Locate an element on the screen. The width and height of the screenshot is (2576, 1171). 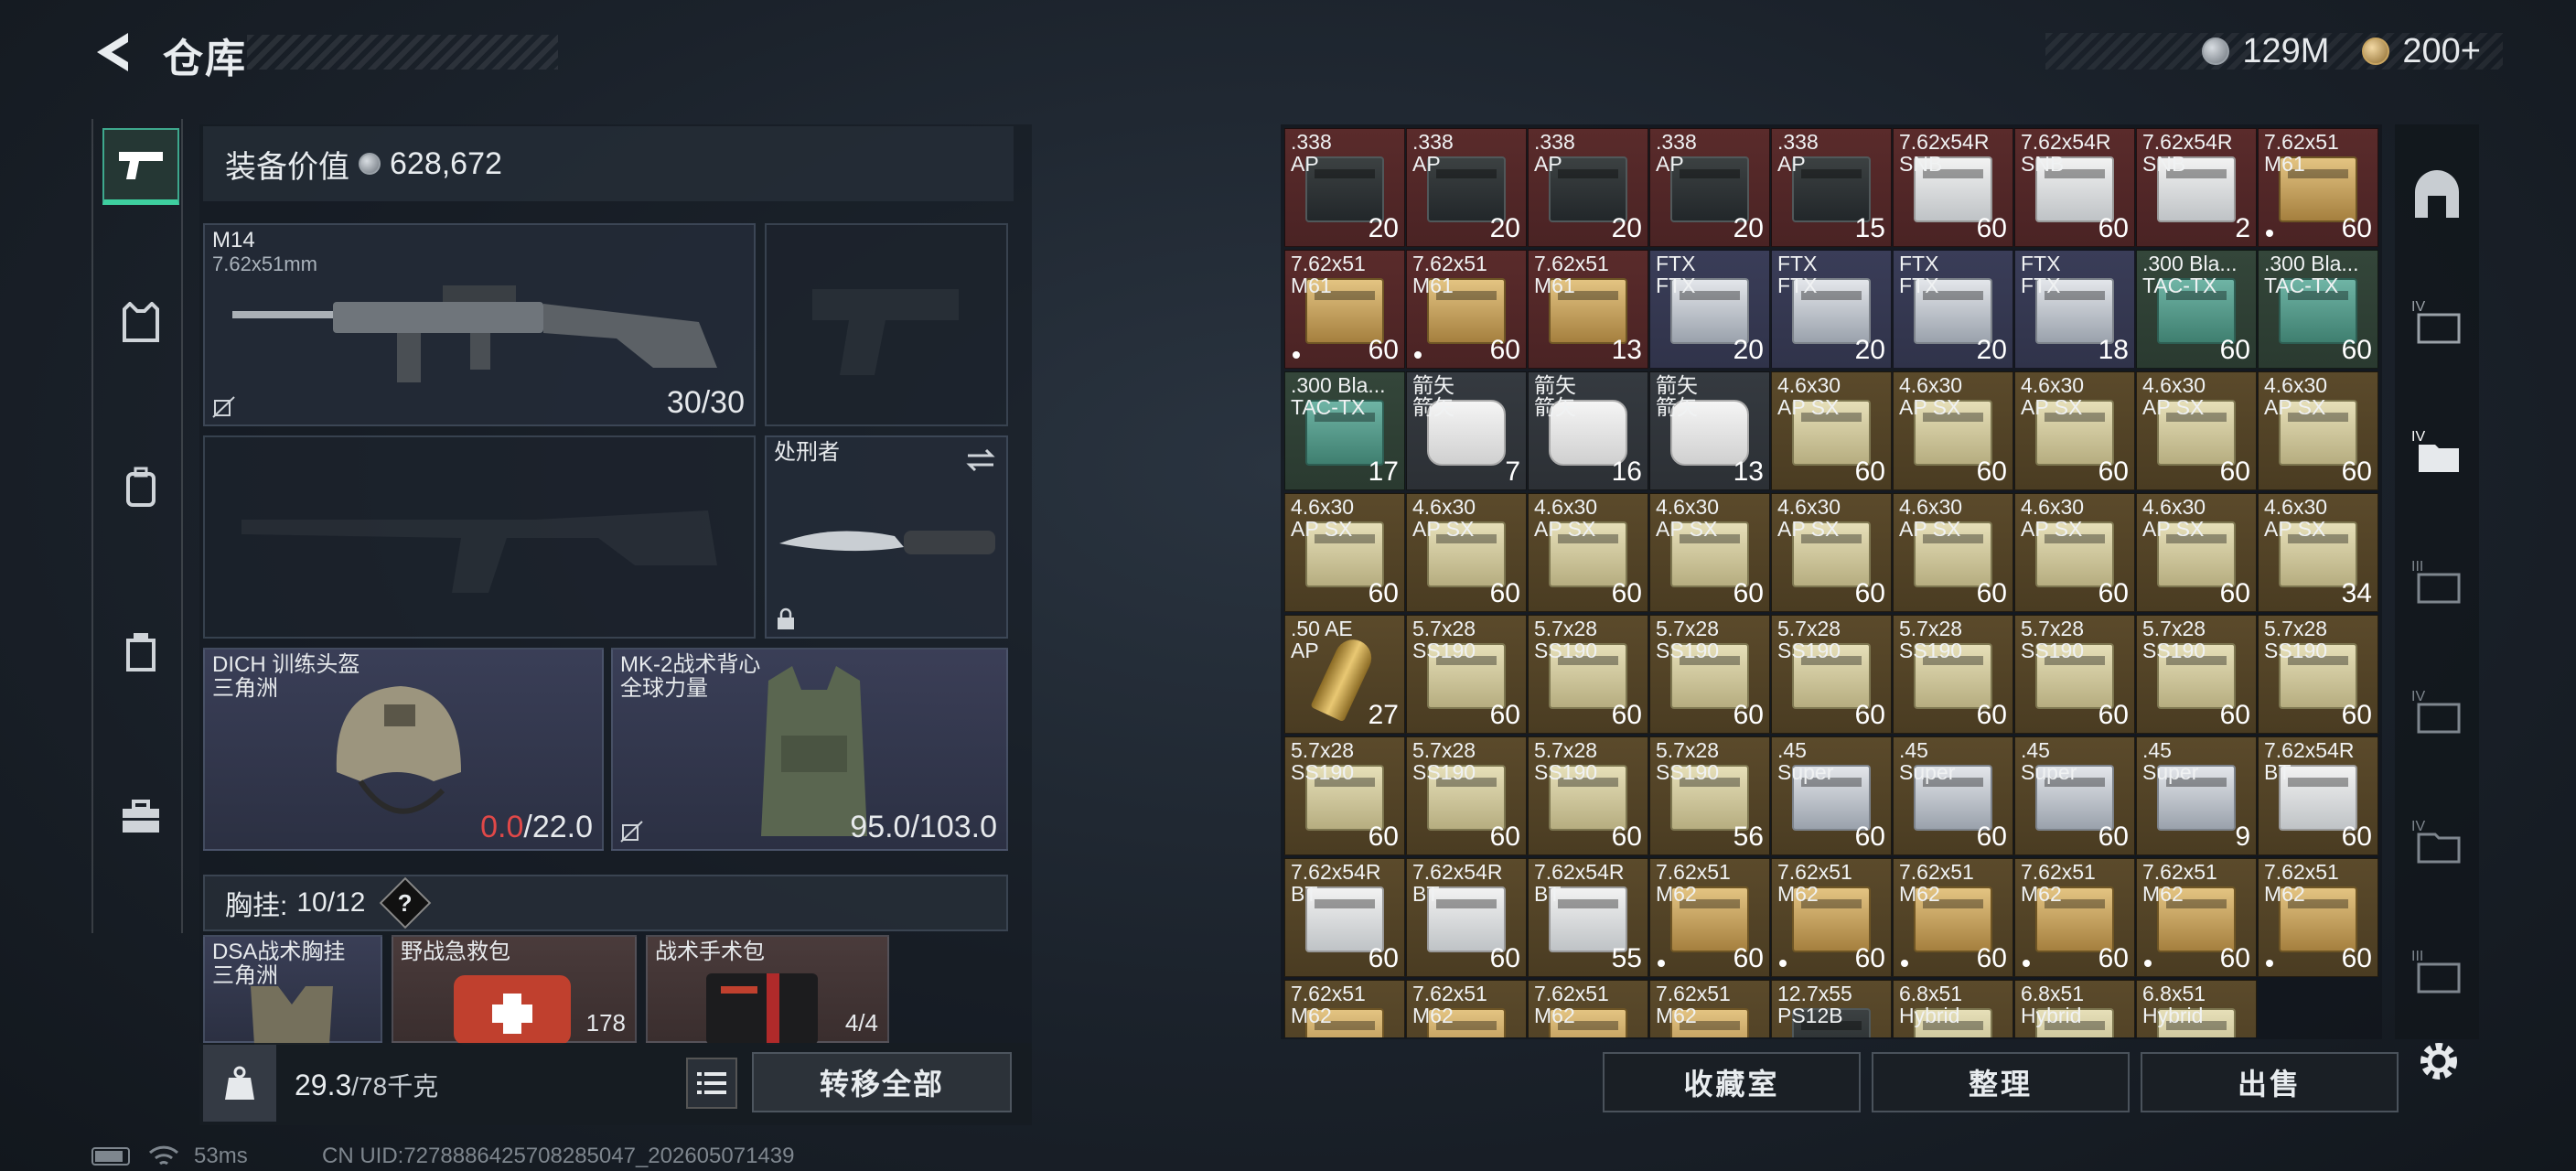
transfer-all-button: 转移全部 is located at coordinates (882, 1082).